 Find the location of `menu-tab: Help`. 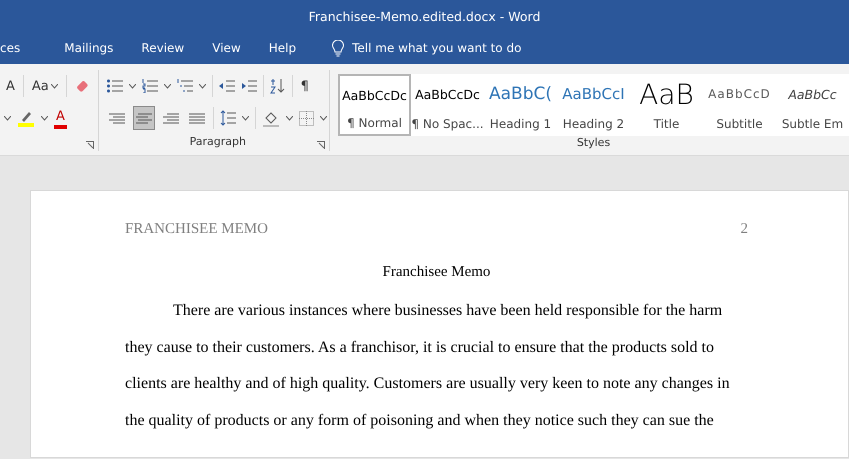

menu-tab: Help is located at coordinates (289, 48).